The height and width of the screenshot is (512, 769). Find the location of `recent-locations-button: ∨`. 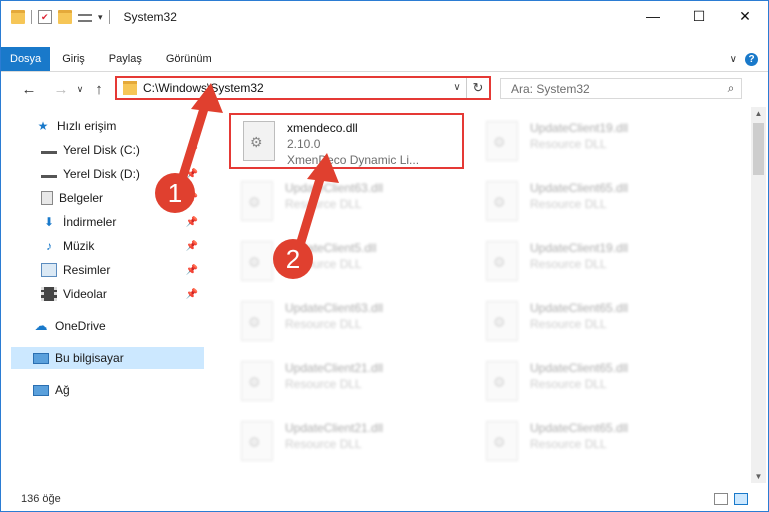

recent-locations-button: ∨ is located at coordinates (80, 89).